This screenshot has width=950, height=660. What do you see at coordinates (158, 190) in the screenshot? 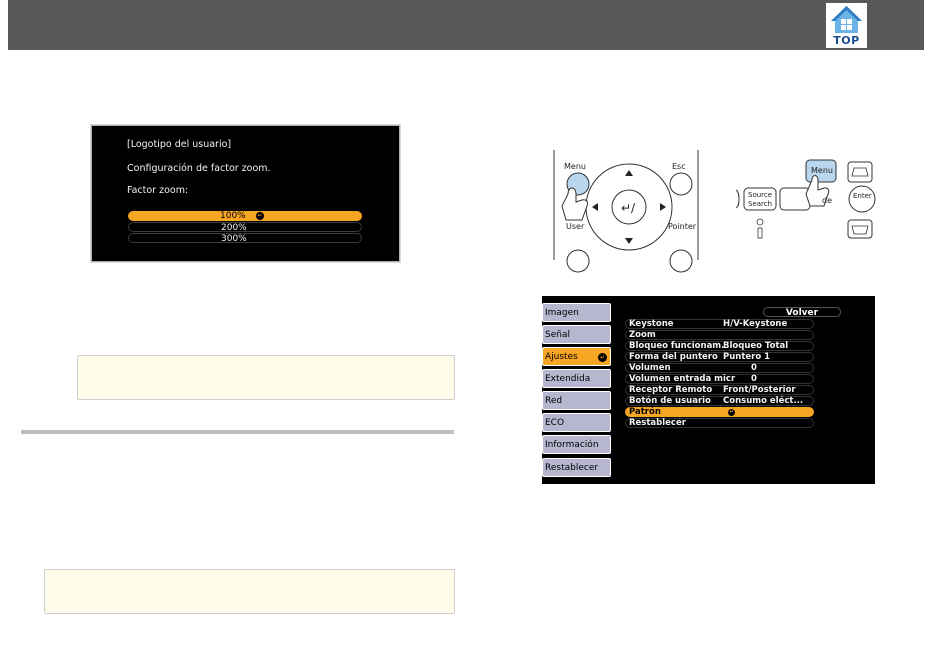
I see `zoom-factor-label: Factor zoom:` at bounding box center [158, 190].